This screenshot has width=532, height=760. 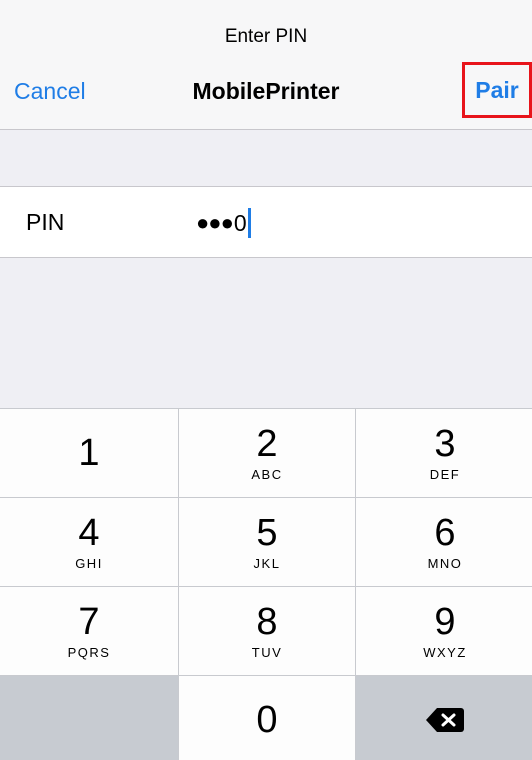 I want to click on pair-button-label: Pair, so click(x=497, y=89).